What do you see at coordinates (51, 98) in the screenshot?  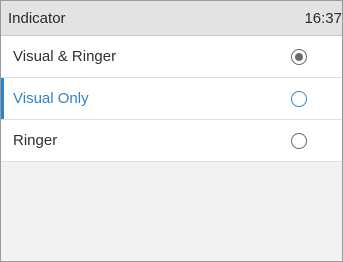 I see `option-label: Visual Only` at bounding box center [51, 98].